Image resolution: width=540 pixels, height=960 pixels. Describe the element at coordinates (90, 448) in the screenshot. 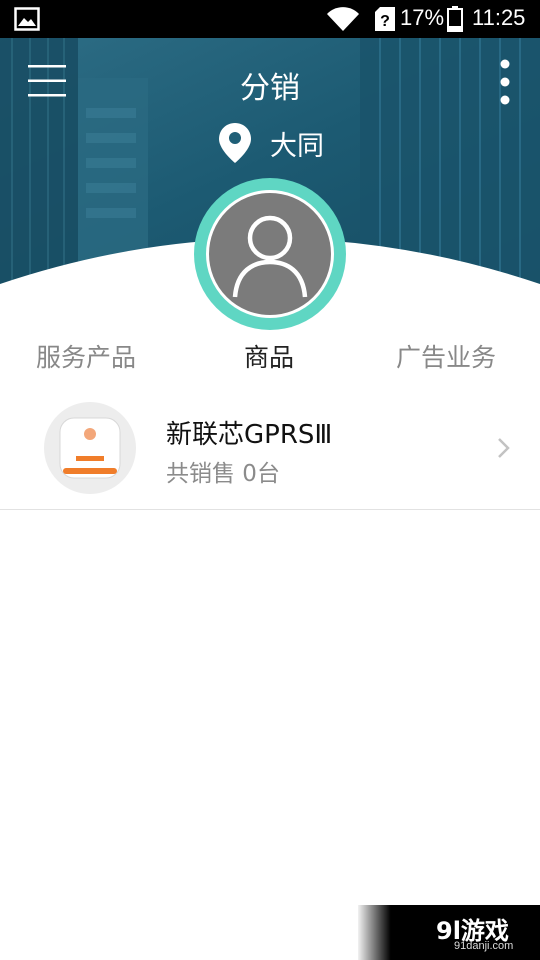

I see `product-image` at that location.